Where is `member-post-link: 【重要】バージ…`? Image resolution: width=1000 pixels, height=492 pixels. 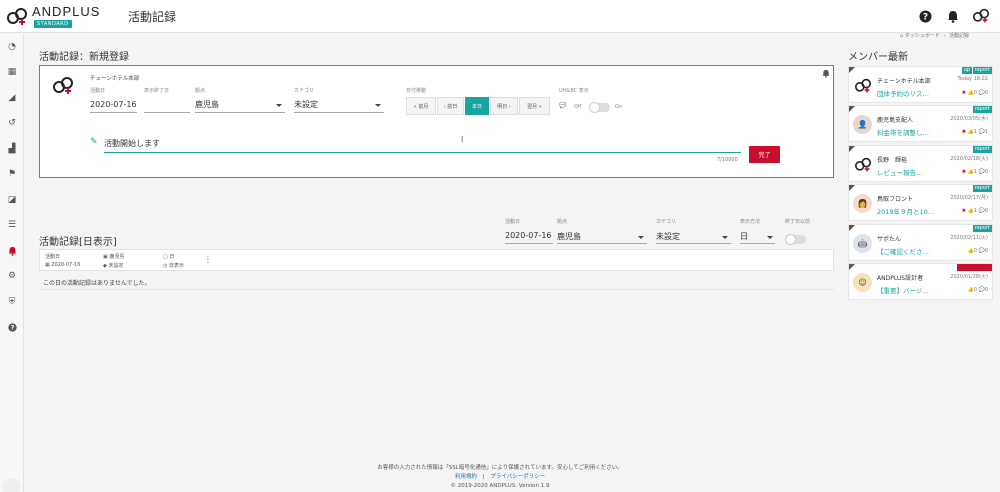
member-post-link: 【重要】バージ… is located at coordinates (909, 290).